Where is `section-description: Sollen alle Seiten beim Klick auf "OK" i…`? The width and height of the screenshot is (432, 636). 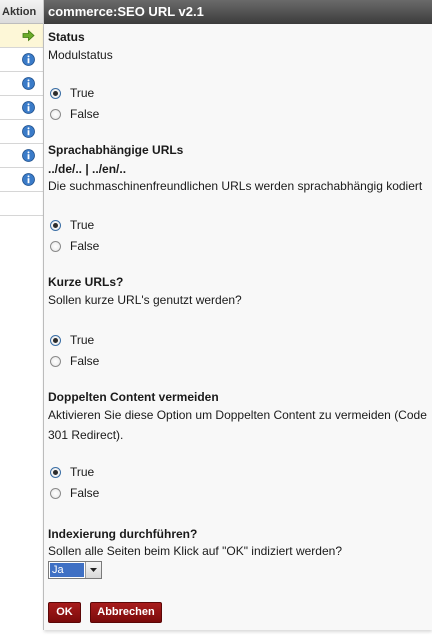
section-description: Sollen alle Seiten beim Klick auf "OK" i… is located at coordinates (195, 551).